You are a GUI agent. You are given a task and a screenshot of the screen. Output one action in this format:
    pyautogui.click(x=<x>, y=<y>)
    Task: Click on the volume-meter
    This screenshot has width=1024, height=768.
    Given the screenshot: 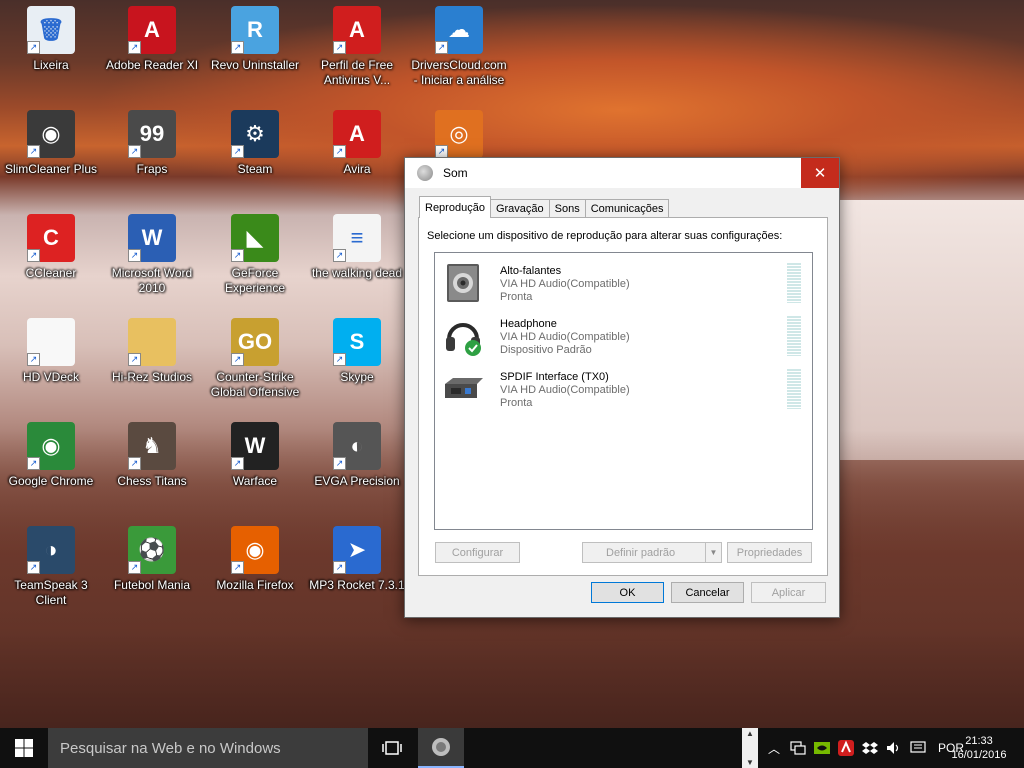 What is the action you would take?
    pyautogui.click(x=794, y=336)
    